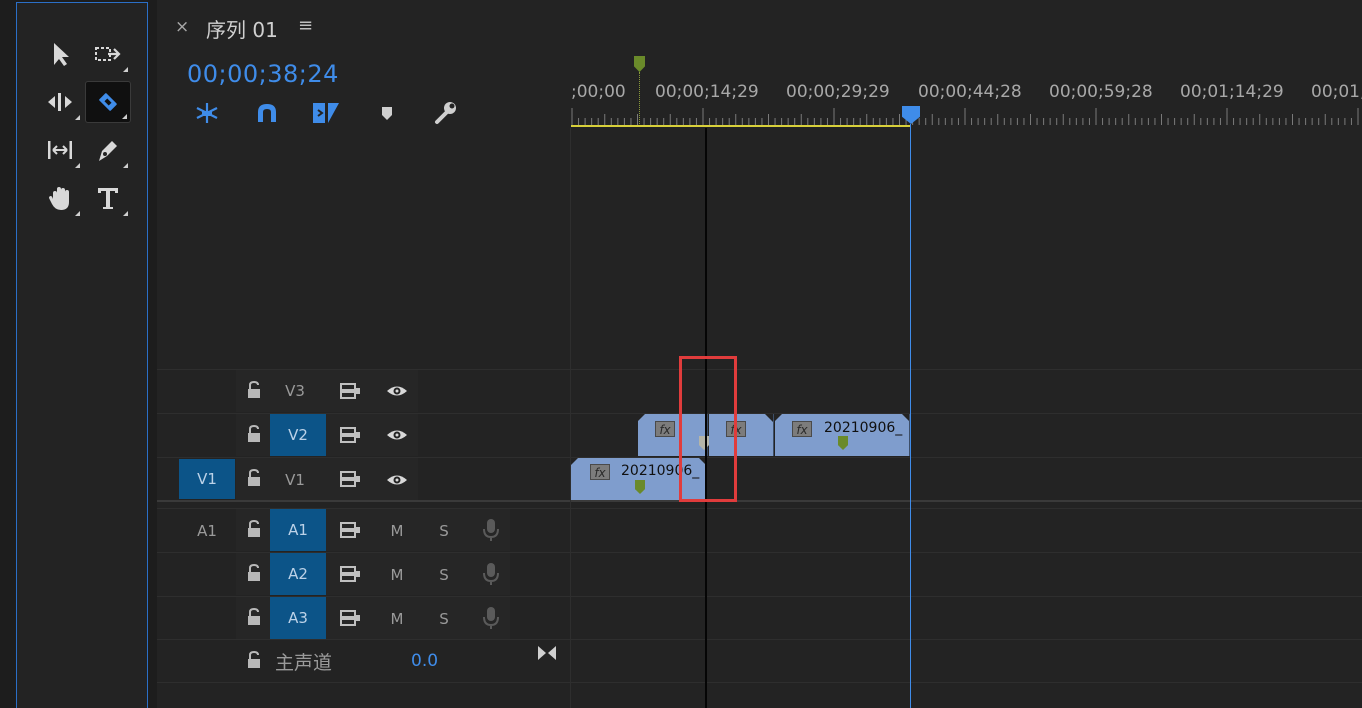  I want to click on hand-icon, so click(59, 198).